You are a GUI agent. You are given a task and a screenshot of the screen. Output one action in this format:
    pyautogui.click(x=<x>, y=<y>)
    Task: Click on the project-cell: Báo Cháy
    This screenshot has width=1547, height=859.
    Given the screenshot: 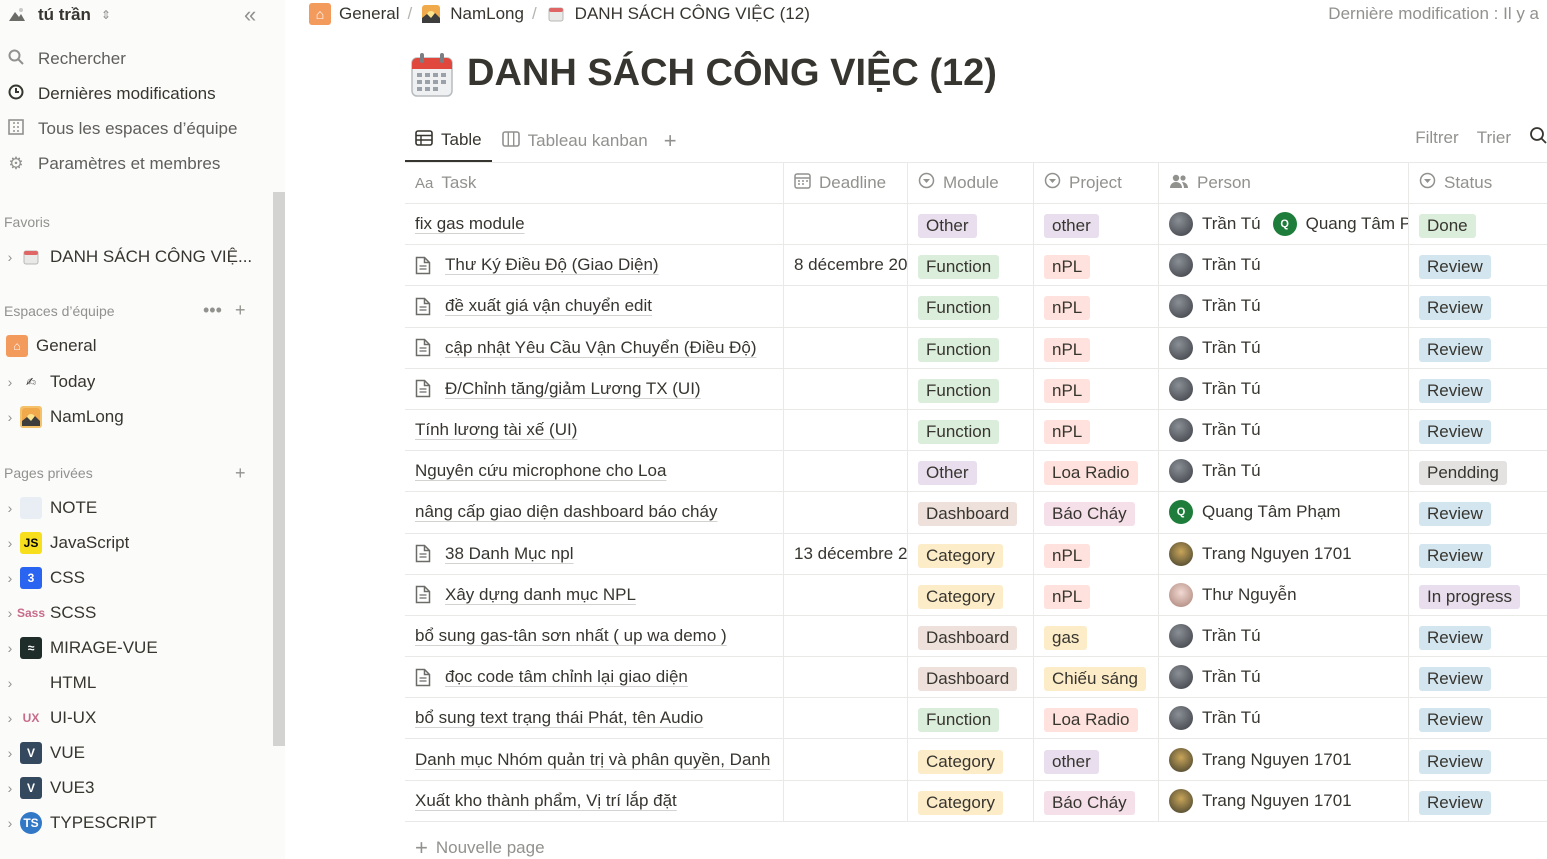 What is the action you would take?
    pyautogui.click(x=1096, y=800)
    